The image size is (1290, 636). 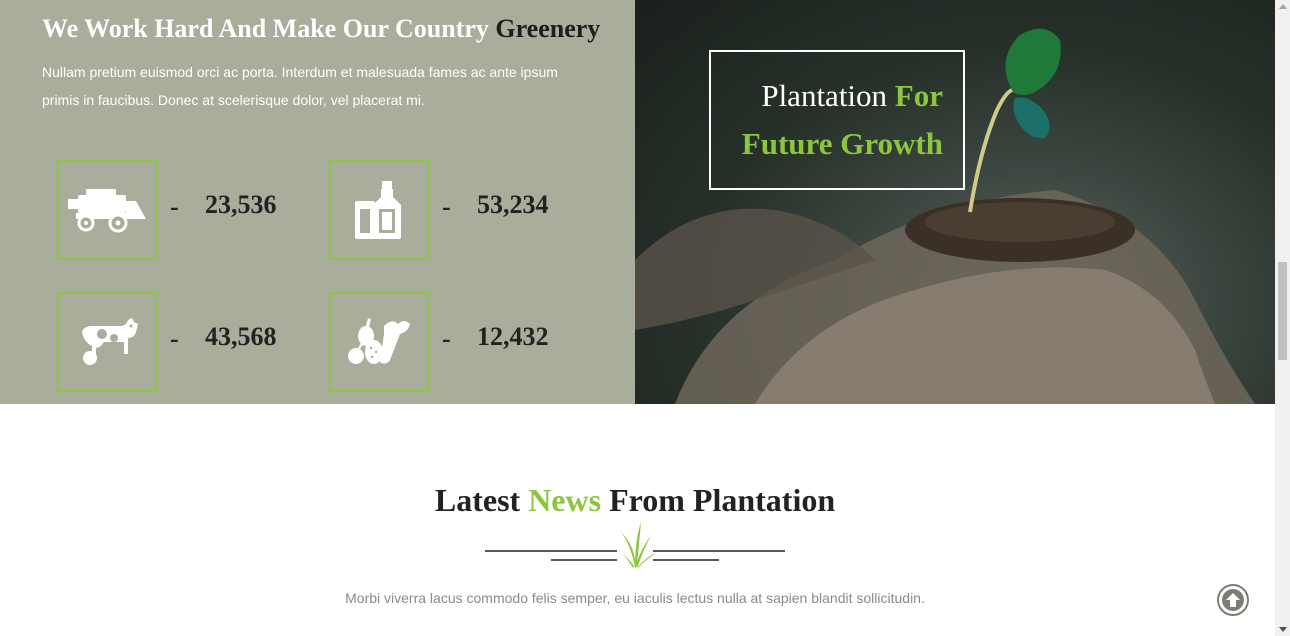 What do you see at coordinates (265, 28) in the screenshot?
I see `stats-title-main: We Work Hard And Make Our Country` at bounding box center [265, 28].